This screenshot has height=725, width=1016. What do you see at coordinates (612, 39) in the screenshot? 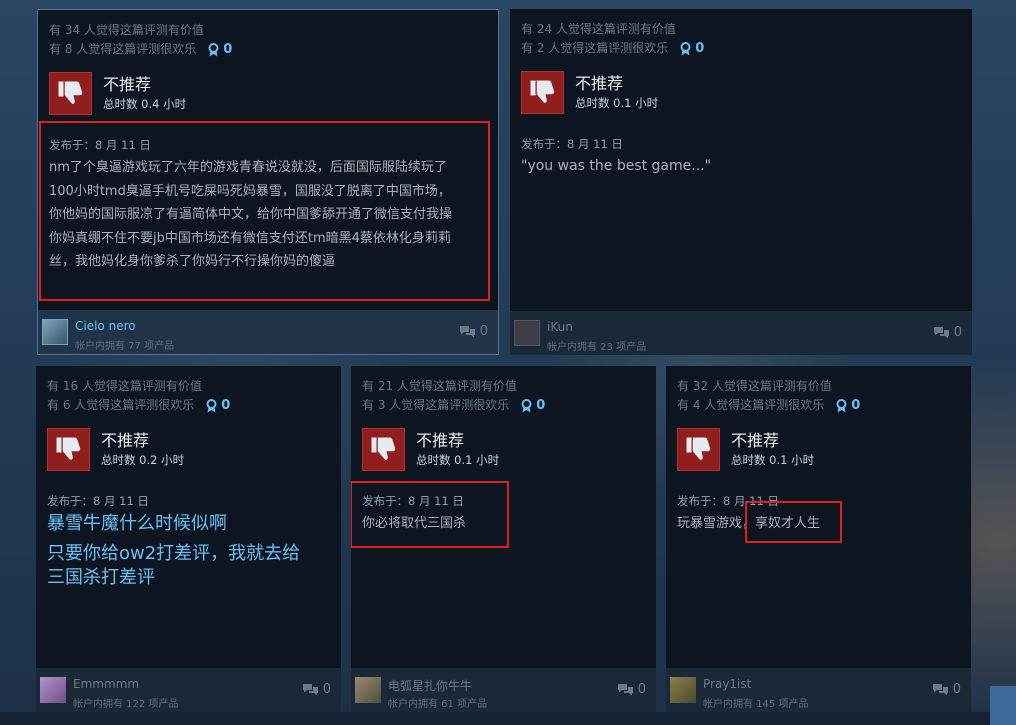
I see `review-votes: 有 24 人觉得这篇评测有价值 有 2 人觉得这篇评测很欢乐 0` at bounding box center [612, 39].